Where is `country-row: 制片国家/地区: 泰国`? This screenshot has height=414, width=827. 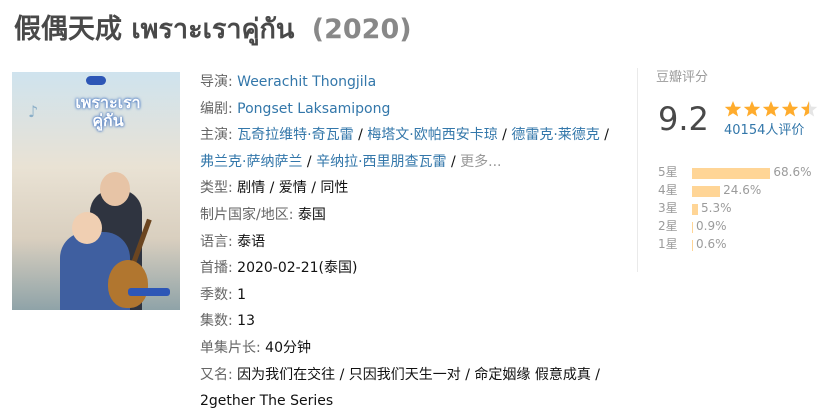
country-row: 制片国家/地区: 泰国 is located at coordinates (263, 214).